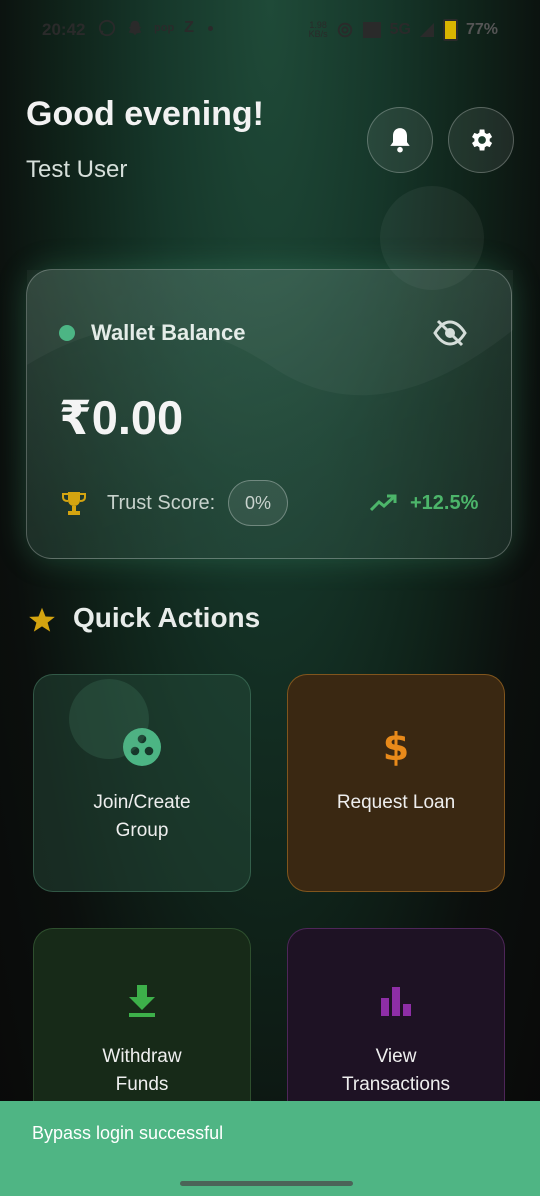 Image resolution: width=540 pixels, height=1196 pixels. Describe the element at coordinates (168, 332) in the screenshot. I see `wallet-title: Wallet Balance` at that location.